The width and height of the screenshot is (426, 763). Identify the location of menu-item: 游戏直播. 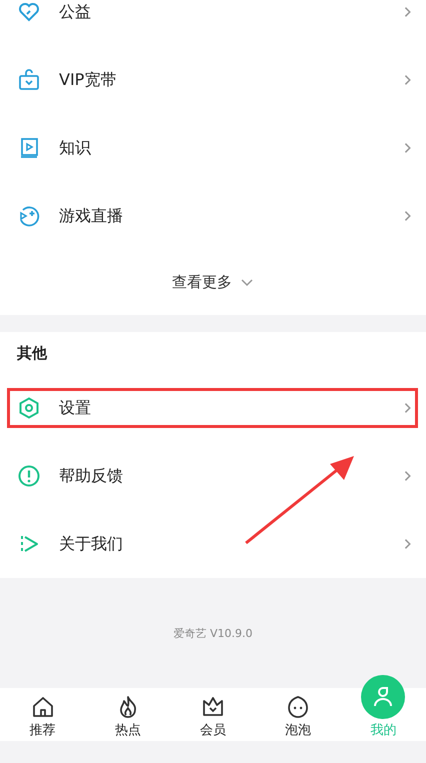
(213, 216).